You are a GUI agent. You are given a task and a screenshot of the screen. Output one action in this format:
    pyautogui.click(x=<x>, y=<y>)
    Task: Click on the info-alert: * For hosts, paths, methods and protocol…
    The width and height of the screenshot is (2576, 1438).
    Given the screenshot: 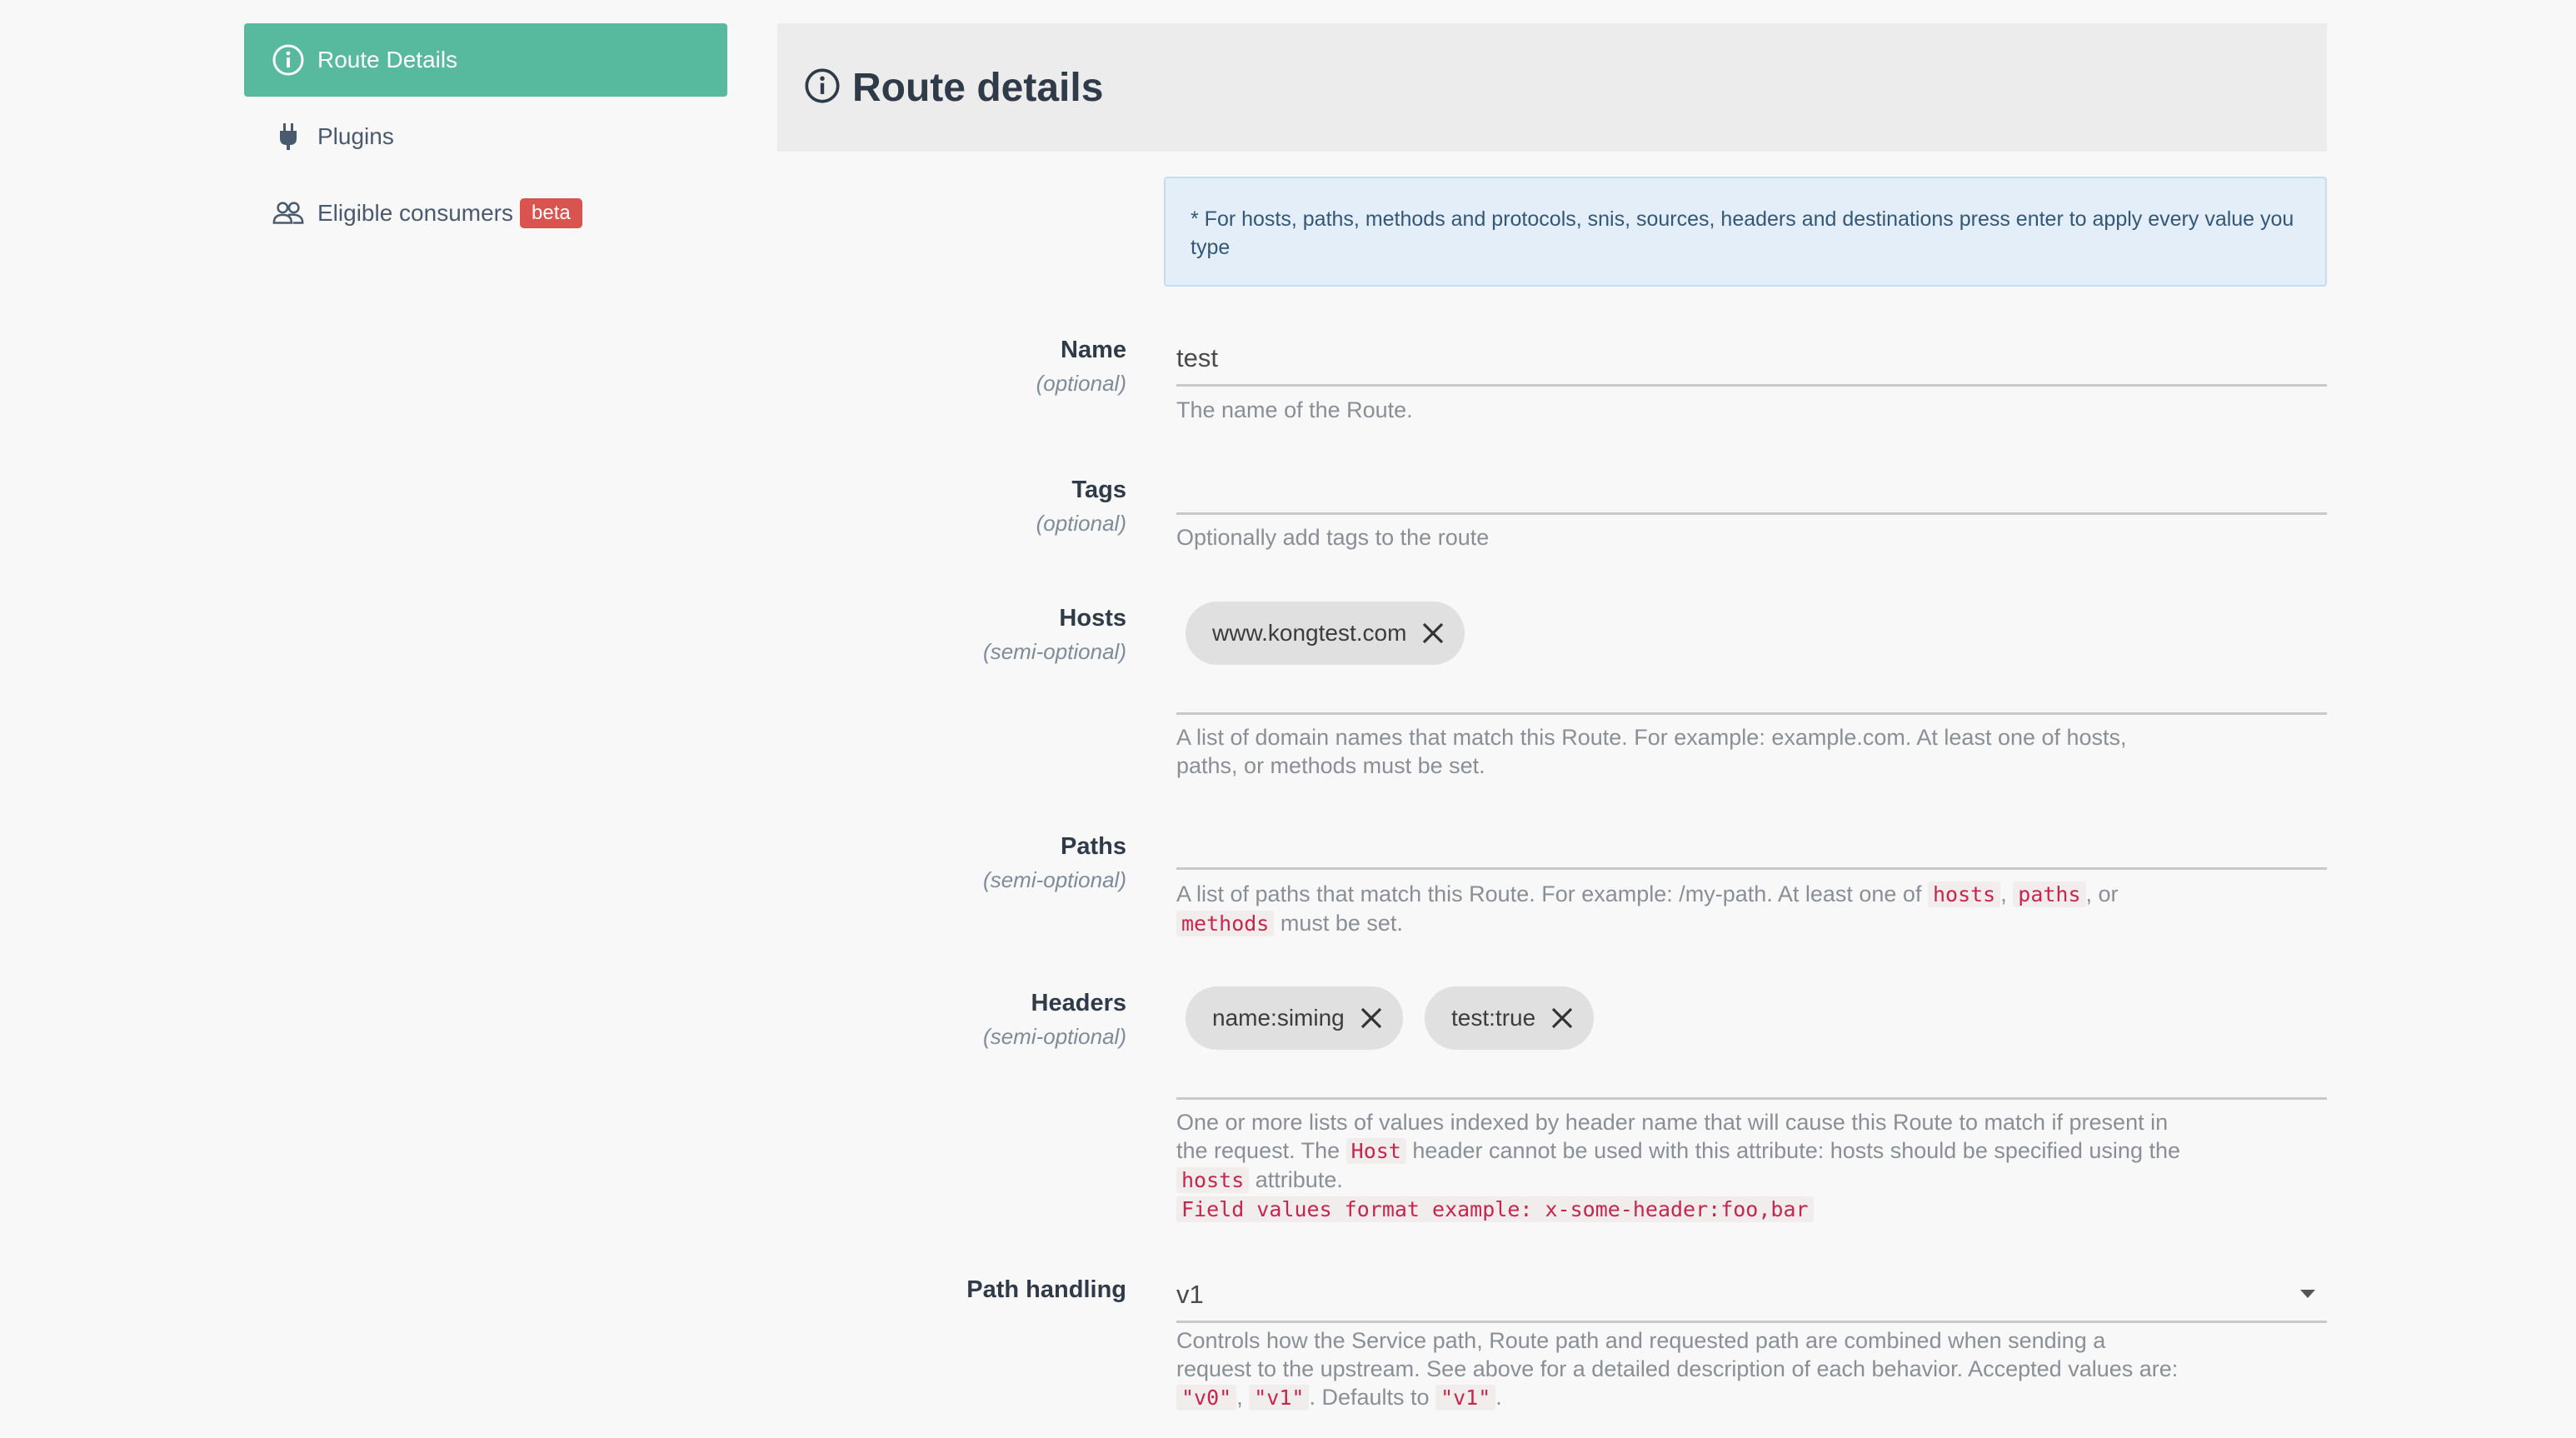 What is the action you would take?
    pyautogui.click(x=1745, y=232)
    